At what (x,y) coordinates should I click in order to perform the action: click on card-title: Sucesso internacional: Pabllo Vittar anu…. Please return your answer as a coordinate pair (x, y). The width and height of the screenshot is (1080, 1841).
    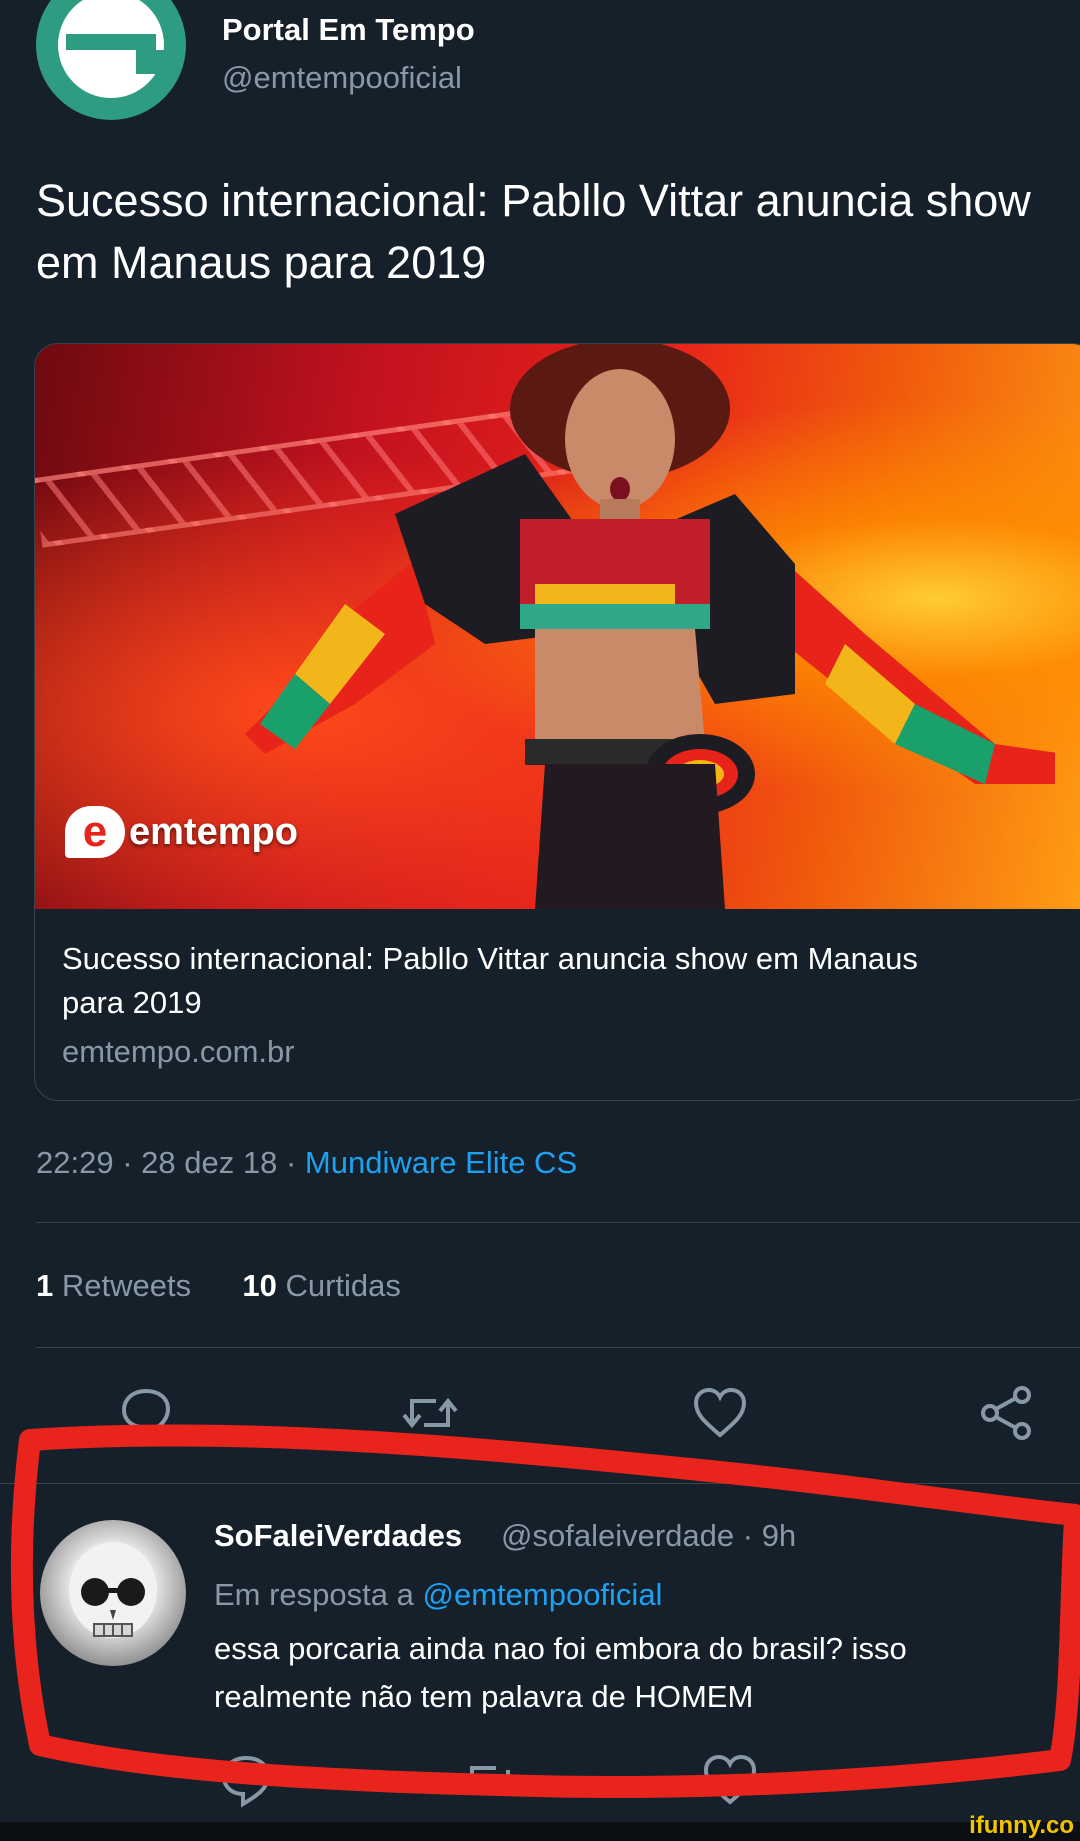
    Looking at the image, I should click on (490, 980).